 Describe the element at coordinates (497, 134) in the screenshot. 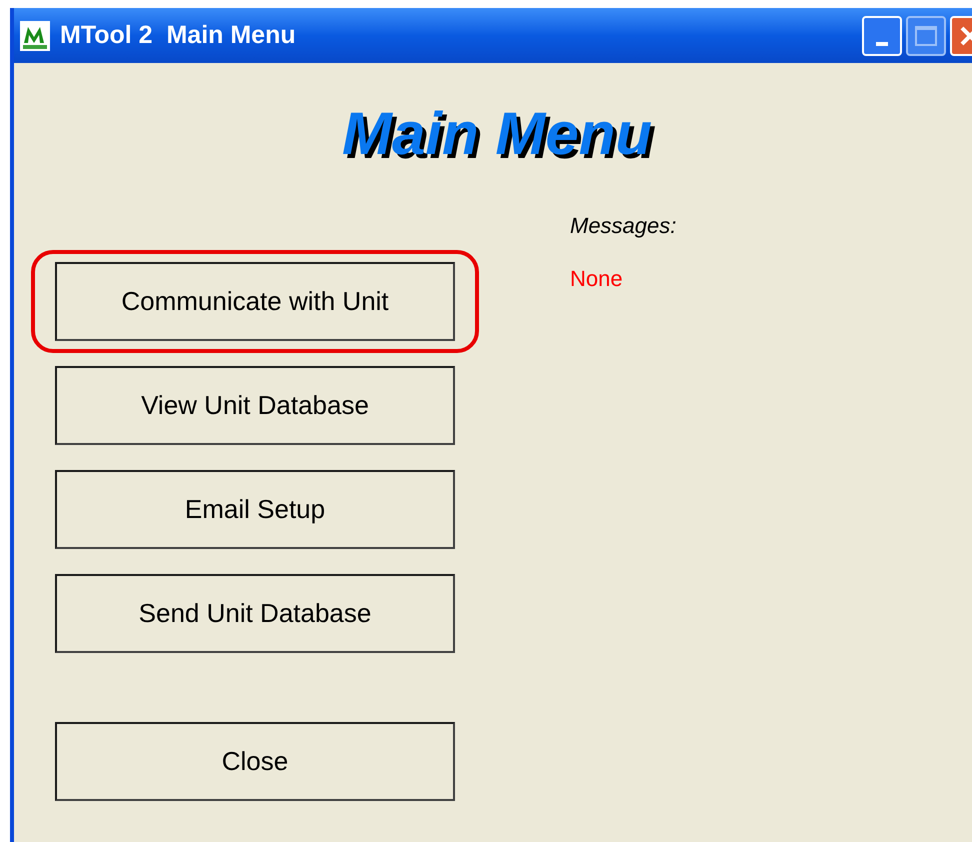

I see `main-heading: Main Menu` at that location.